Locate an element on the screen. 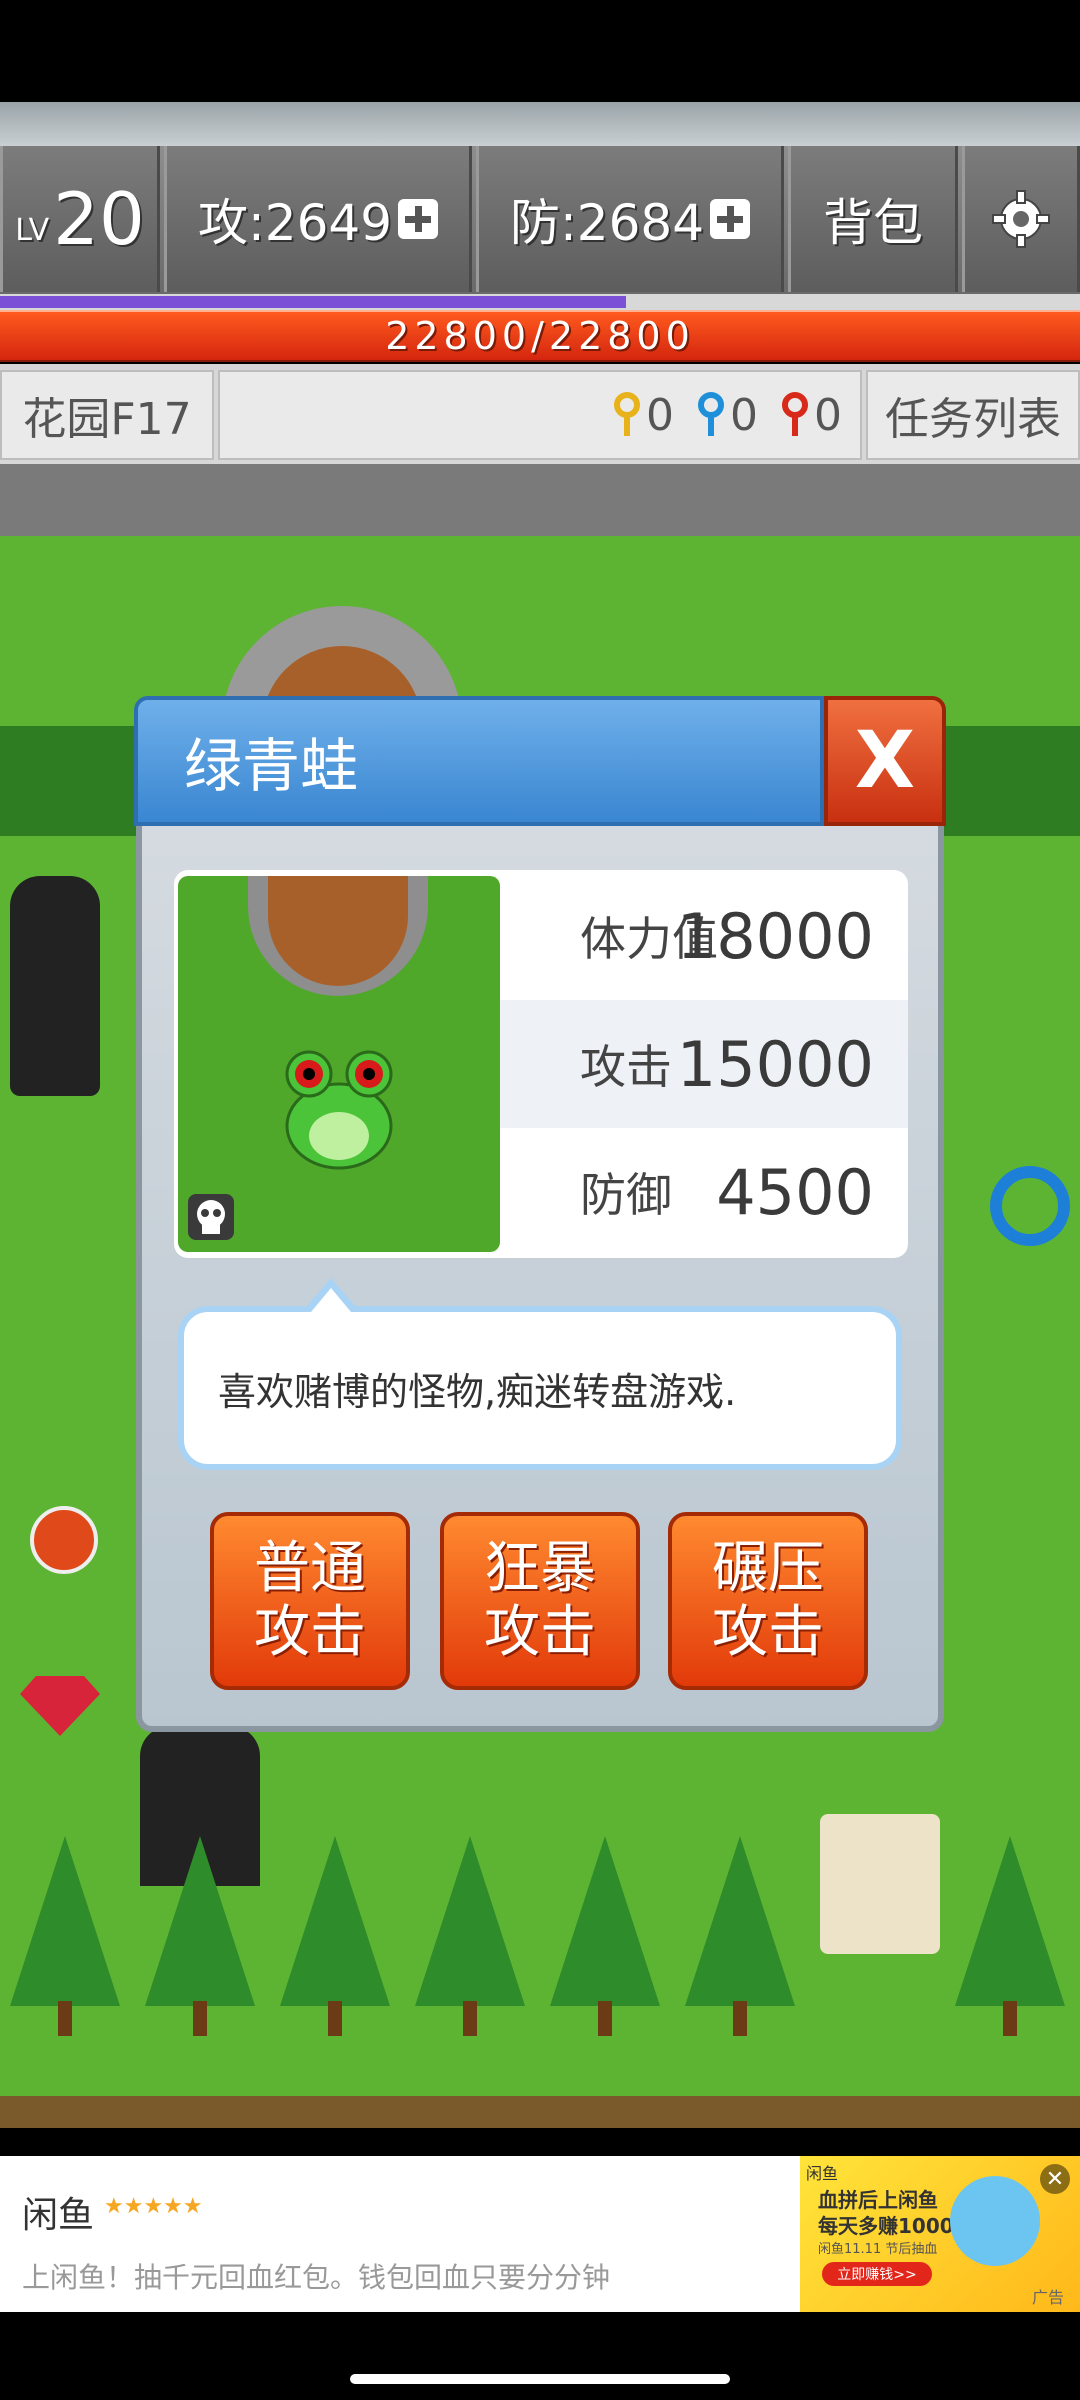 The image size is (1080, 2400). attack-value: 15000 is located at coordinates (775, 1064).